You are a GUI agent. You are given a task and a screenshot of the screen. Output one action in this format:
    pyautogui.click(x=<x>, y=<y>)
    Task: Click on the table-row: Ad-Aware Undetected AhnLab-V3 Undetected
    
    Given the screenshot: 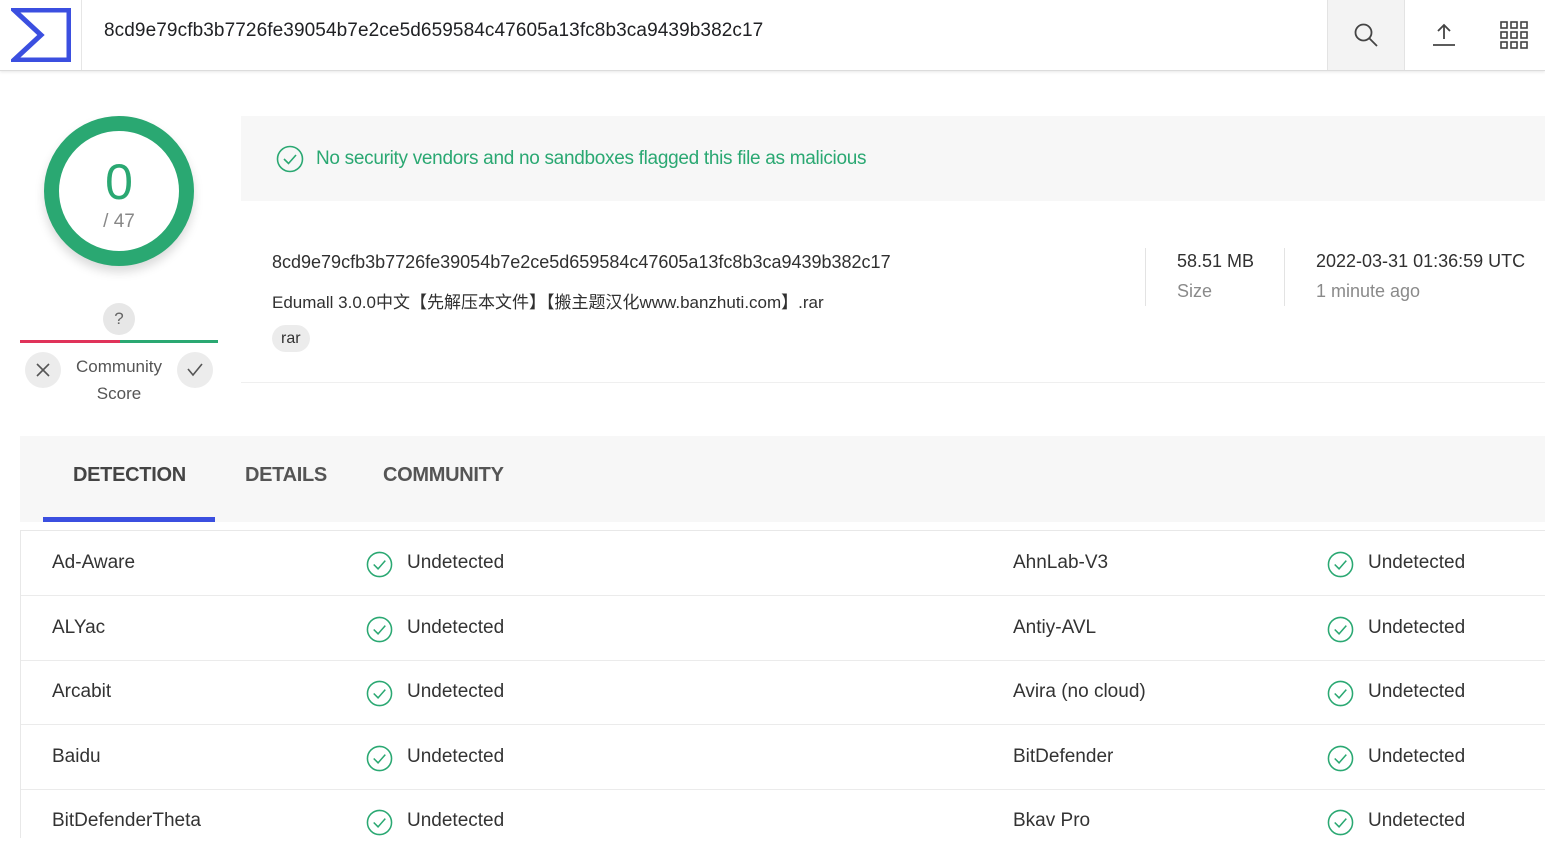 What is the action you would take?
    pyautogui.click(x=783, y=563)
    